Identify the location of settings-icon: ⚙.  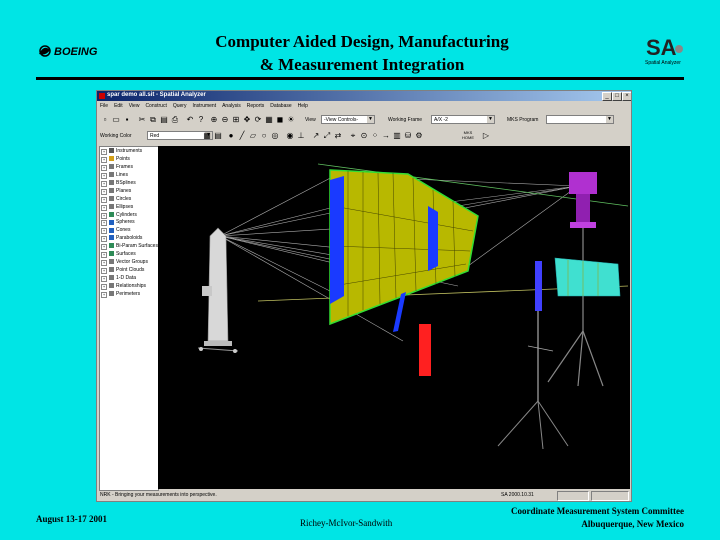
(419, 136).